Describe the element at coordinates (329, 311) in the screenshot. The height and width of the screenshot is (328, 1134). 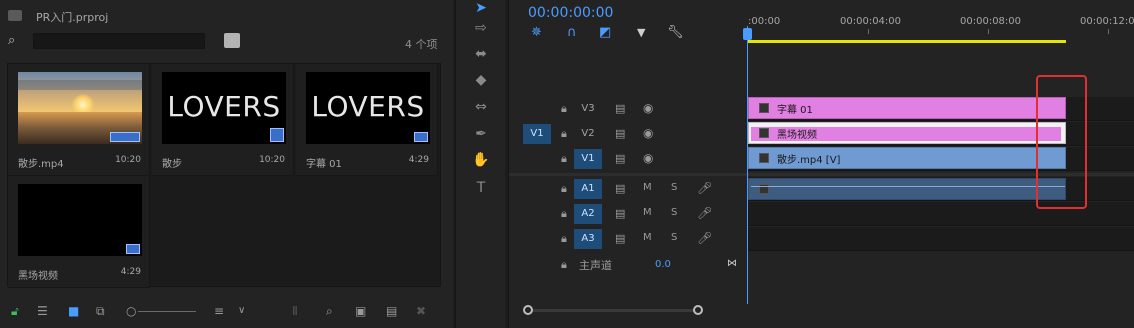
I see `find-icon: ⌕` at that location.